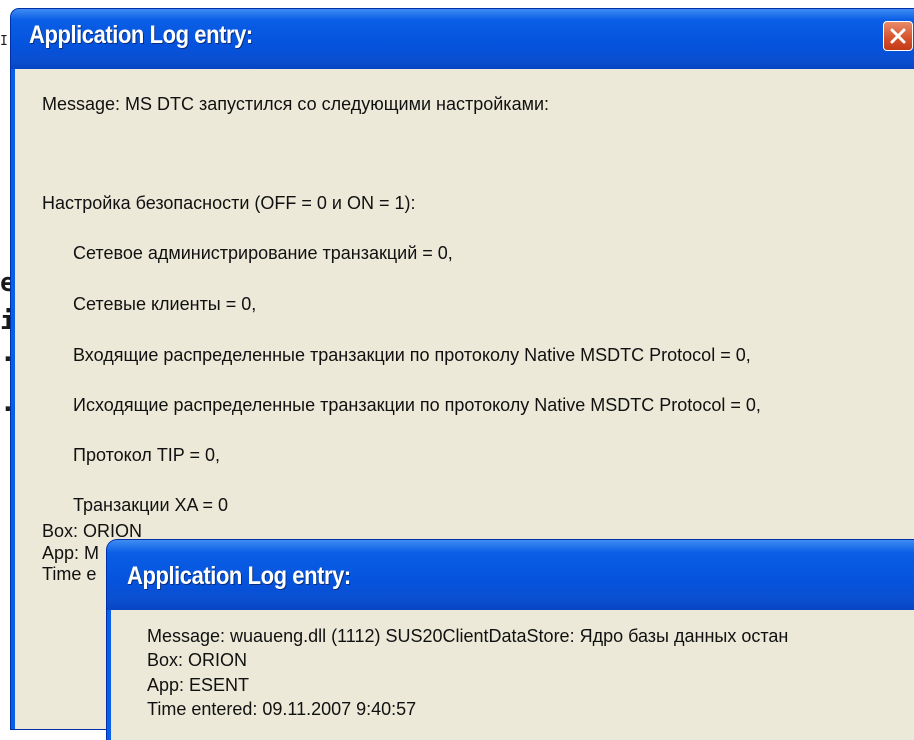  I want to click on time-line: Time entered: 09.11.2007 9:40:57, so click(282, 709).